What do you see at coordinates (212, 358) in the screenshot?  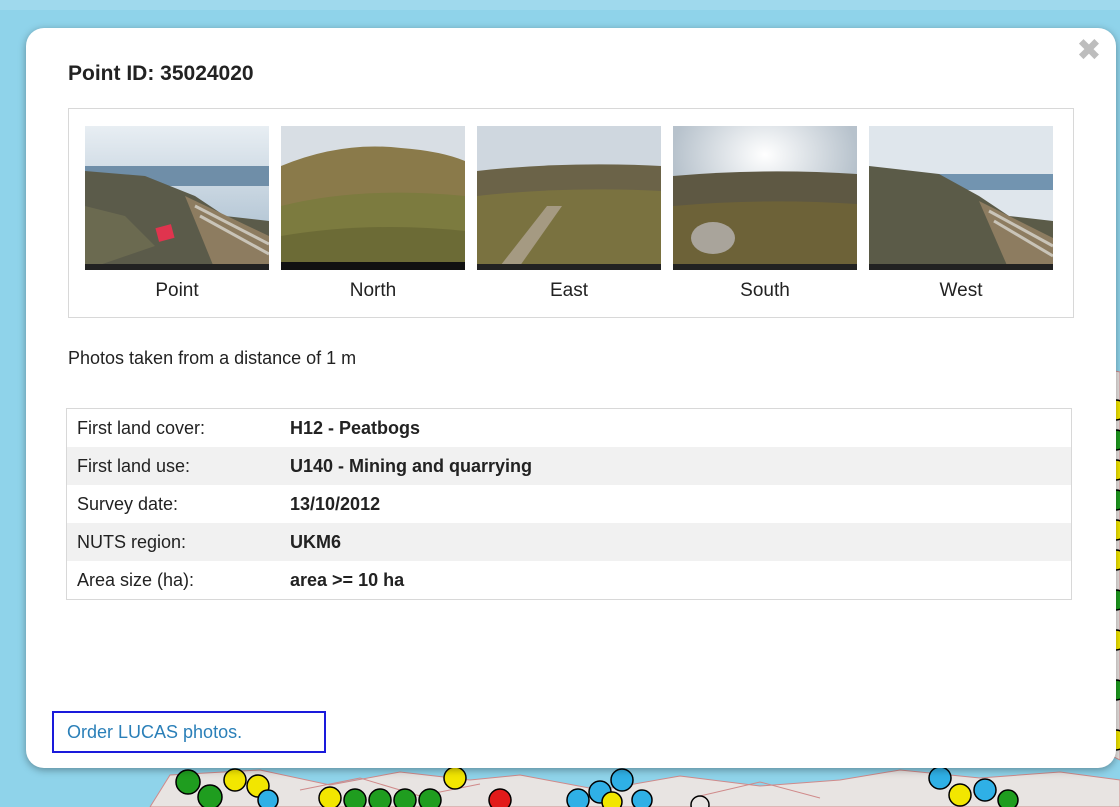 I see `photo-distance-note: Photos taken from a distance of 1 m` at bounding box center [212, 358].